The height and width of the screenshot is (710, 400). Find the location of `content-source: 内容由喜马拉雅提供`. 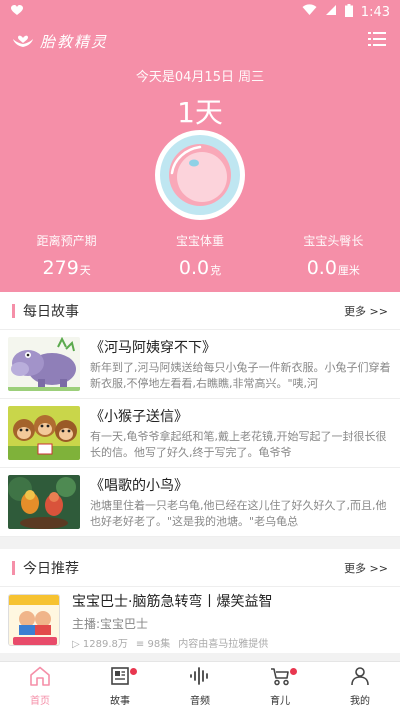

content-source: 内容由喜马拉雅提供 is located at coordinates (223, 644).